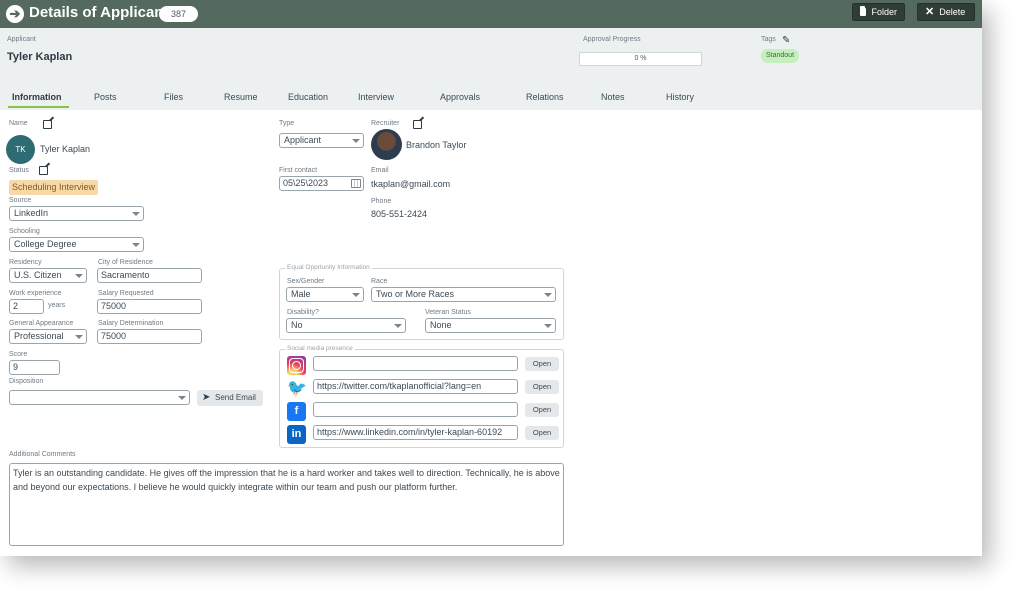 The width and height of the screenshot is (1024, 597). I want to click on schooling-label: Schooling, so click(24, 231).